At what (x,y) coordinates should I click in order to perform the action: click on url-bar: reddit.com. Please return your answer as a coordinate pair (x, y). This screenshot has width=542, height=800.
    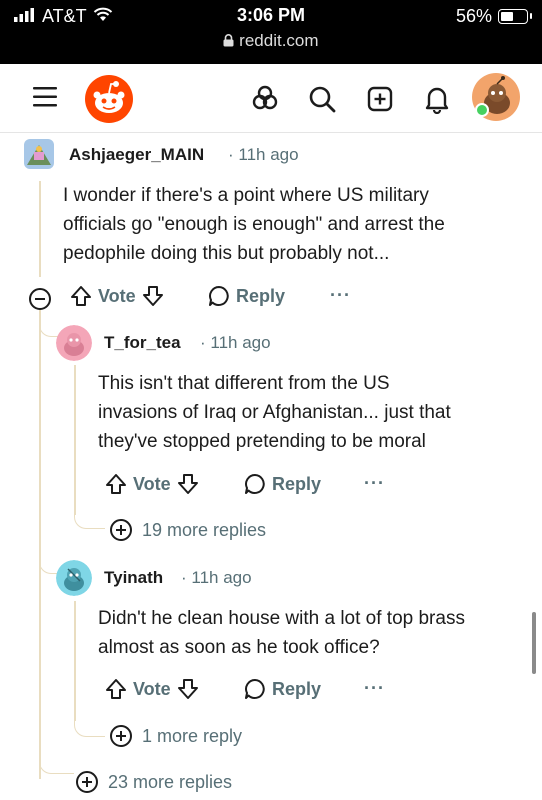
    Looking at the image, I should click on (271, 41).